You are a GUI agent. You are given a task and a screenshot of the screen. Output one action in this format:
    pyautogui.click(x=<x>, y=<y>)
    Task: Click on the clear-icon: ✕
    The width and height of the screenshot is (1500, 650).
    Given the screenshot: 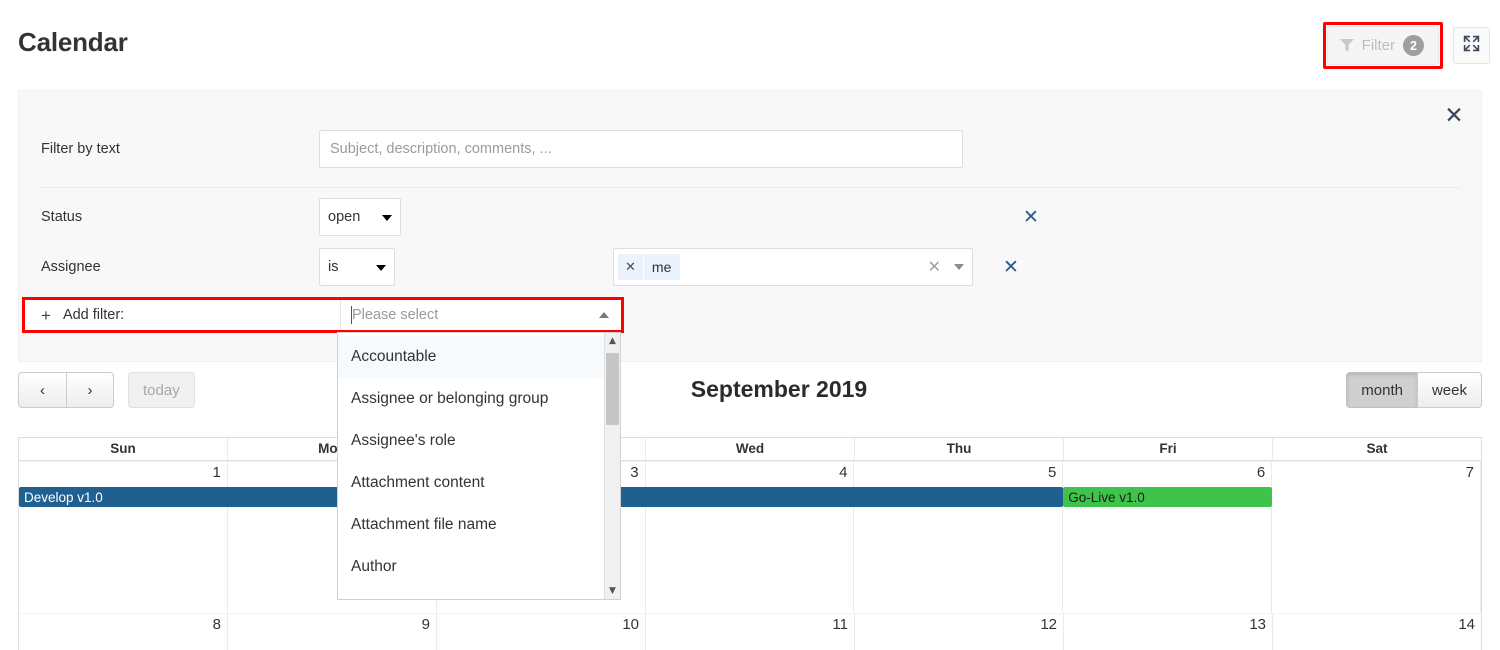 What is the action you would take?
    pyautogui.click(x=934, y=267)
    